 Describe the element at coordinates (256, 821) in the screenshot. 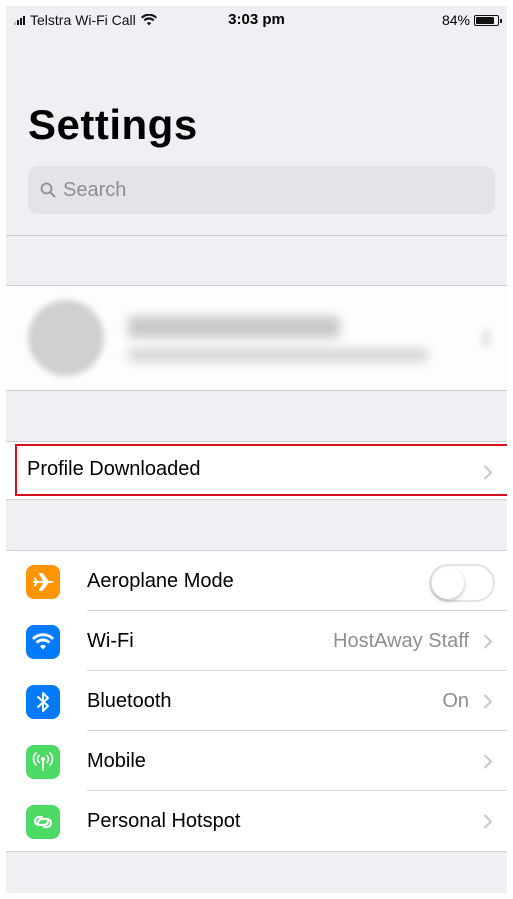

I see `settings-row-personal-hotspot: Personal Hotspot` at that location.